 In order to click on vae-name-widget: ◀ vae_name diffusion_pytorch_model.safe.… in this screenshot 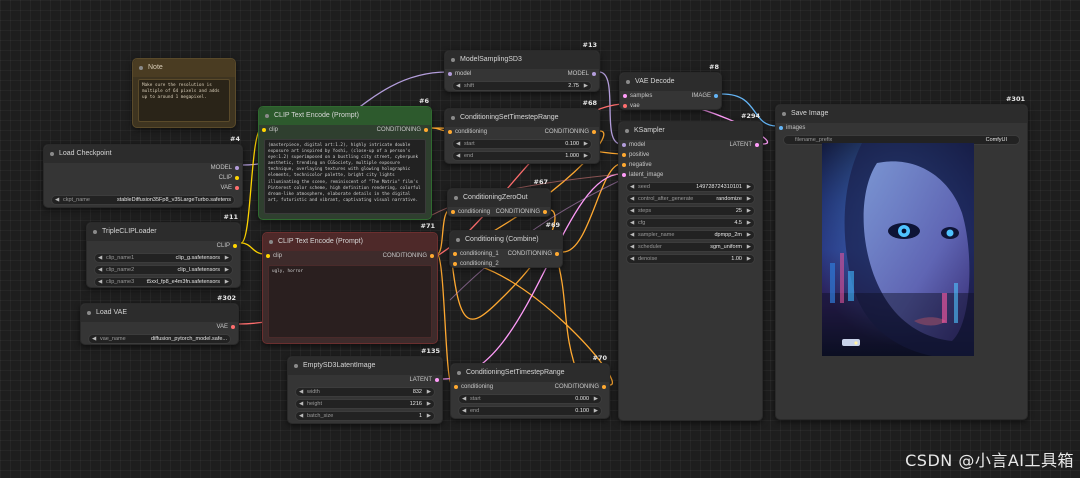, I will do `click(159, 339)`.